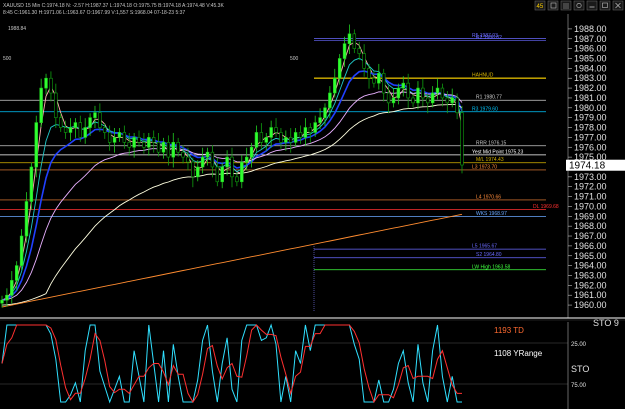  I want to click on price-tick-label: 1969.00, so click(590, 216).